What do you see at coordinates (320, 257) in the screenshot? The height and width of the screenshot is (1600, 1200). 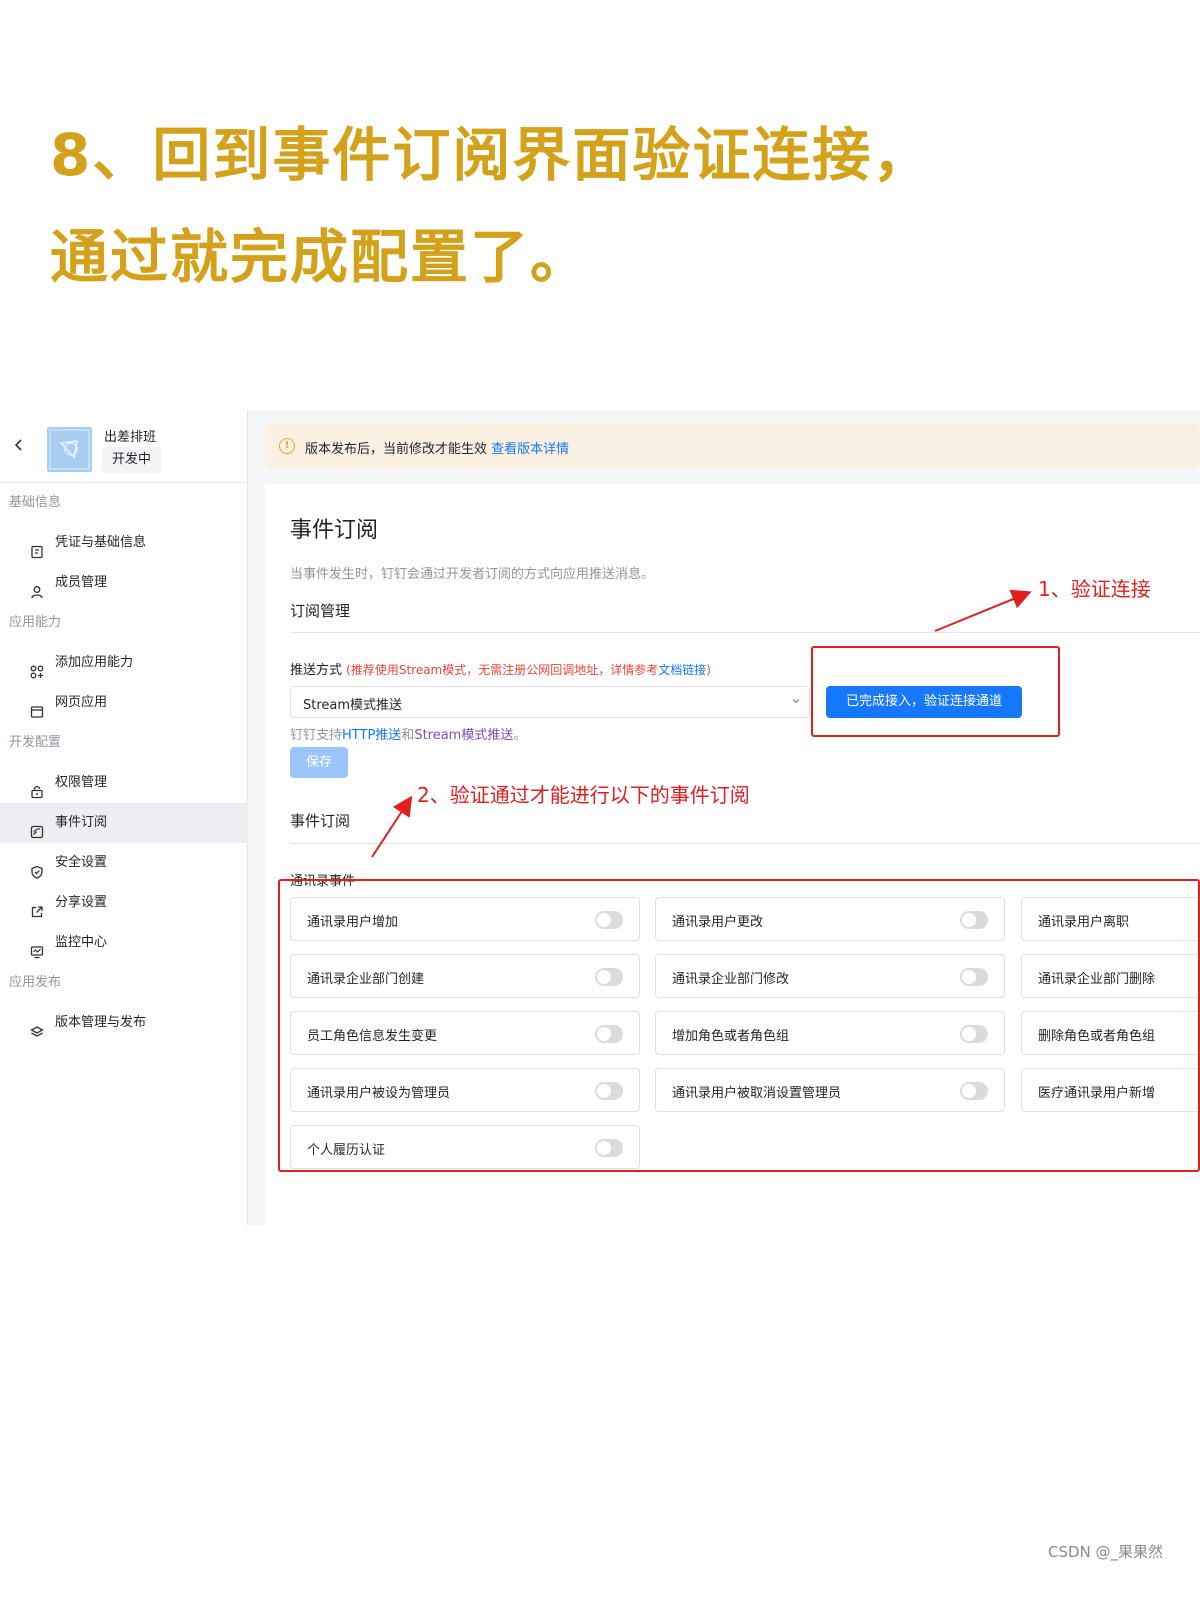 I see `headline-line-2: 通过就完成配置了。` at bounding box center [320, 257].